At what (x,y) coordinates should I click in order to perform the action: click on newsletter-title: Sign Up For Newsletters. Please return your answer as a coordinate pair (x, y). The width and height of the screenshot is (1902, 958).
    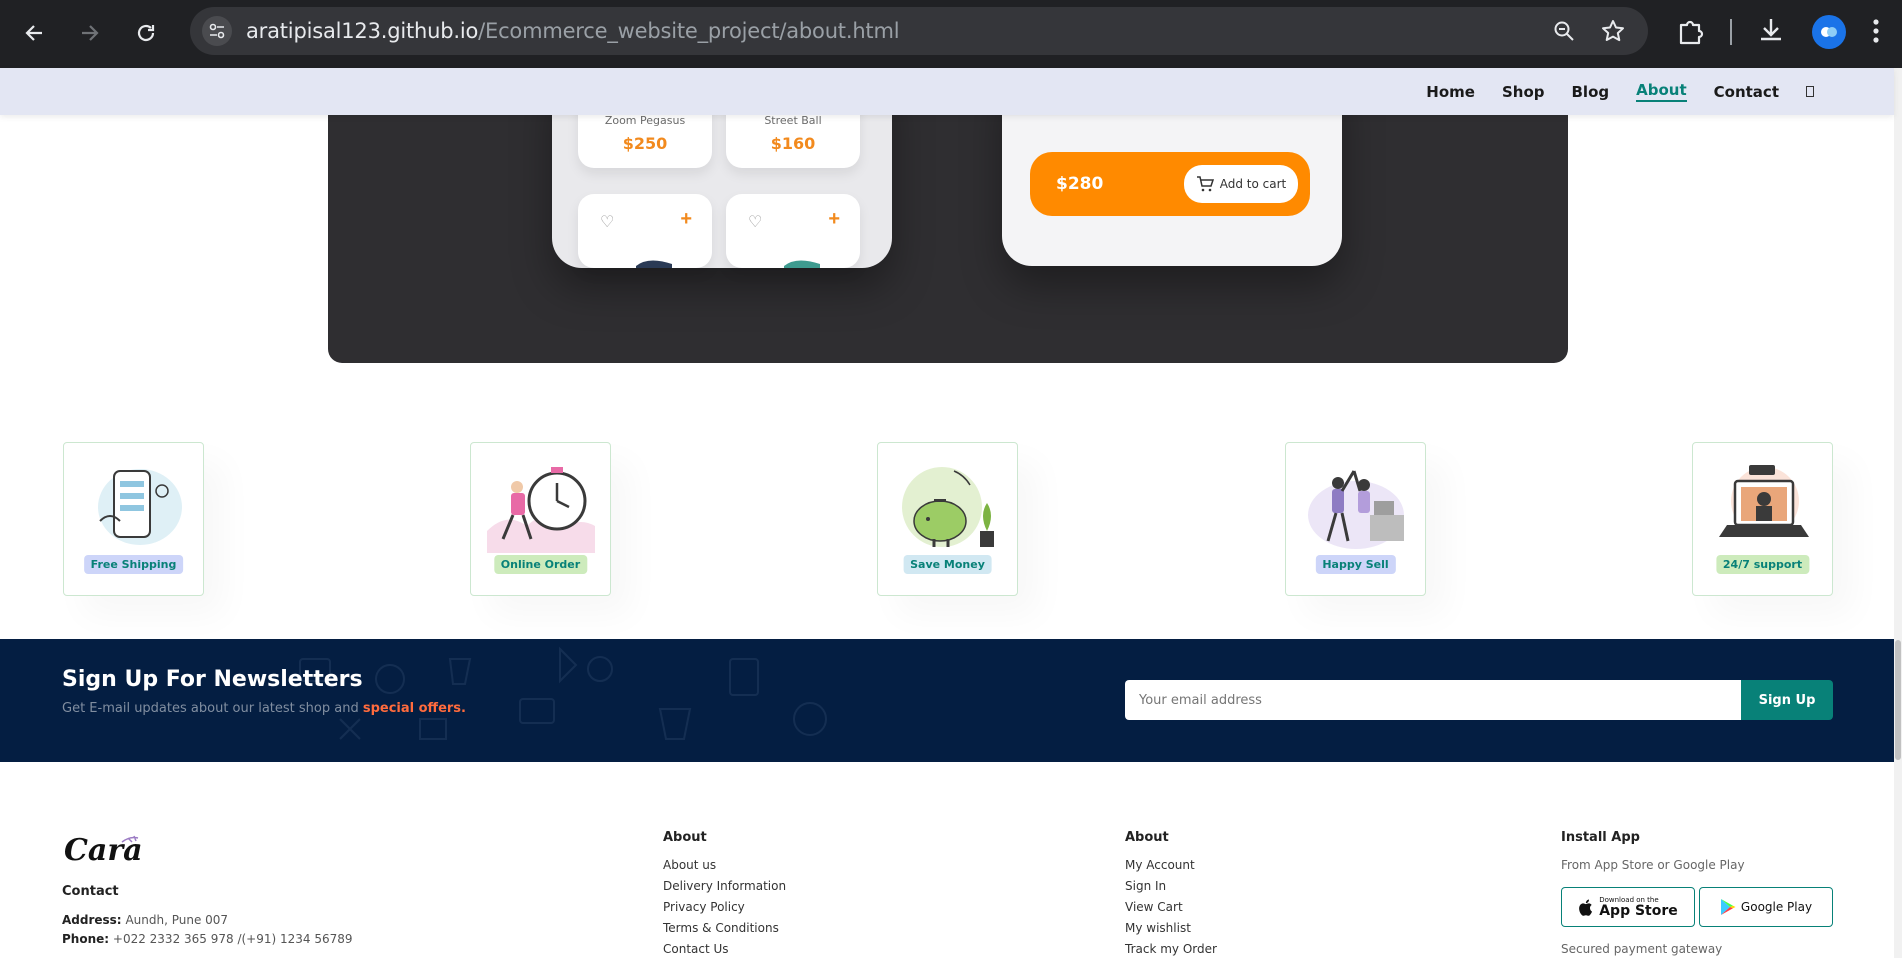
    Looking at the image, I should click on (212, 679).